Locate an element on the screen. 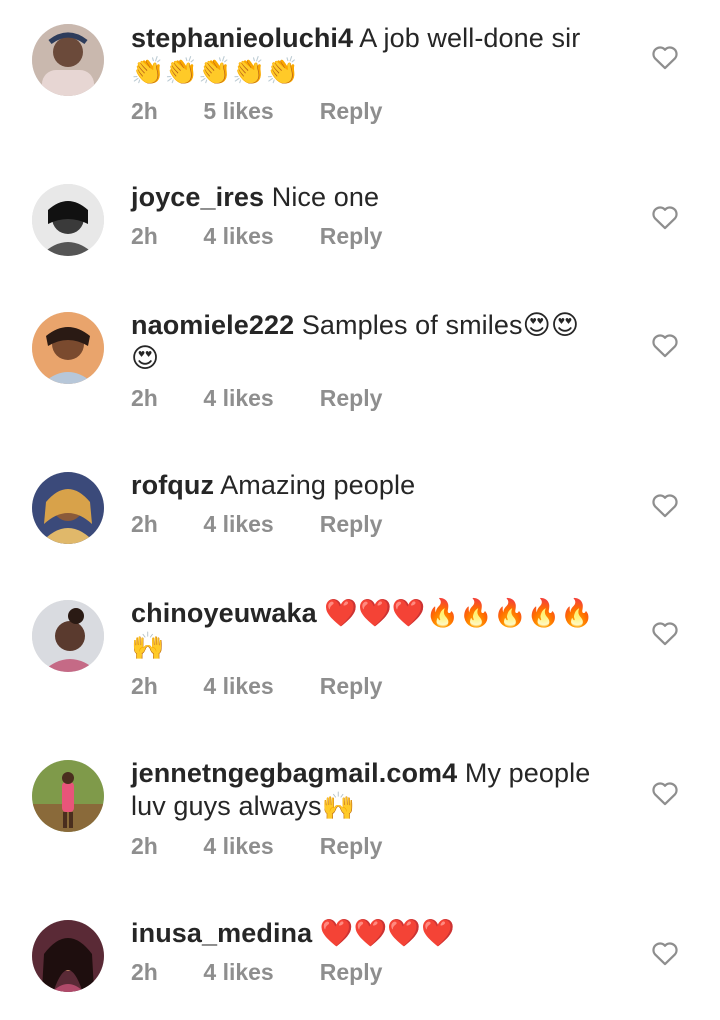 This screenshot has width=720, height=1020. username-link: naomiele222 is located at coordinates (212, 325).